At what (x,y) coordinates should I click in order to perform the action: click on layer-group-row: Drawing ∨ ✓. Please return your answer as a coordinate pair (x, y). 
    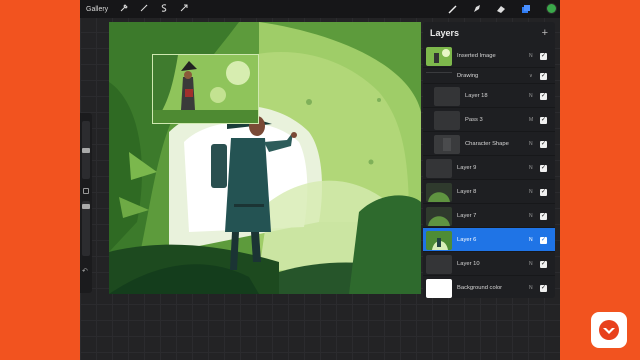
    Looking at the image, I should click on (489, 76).